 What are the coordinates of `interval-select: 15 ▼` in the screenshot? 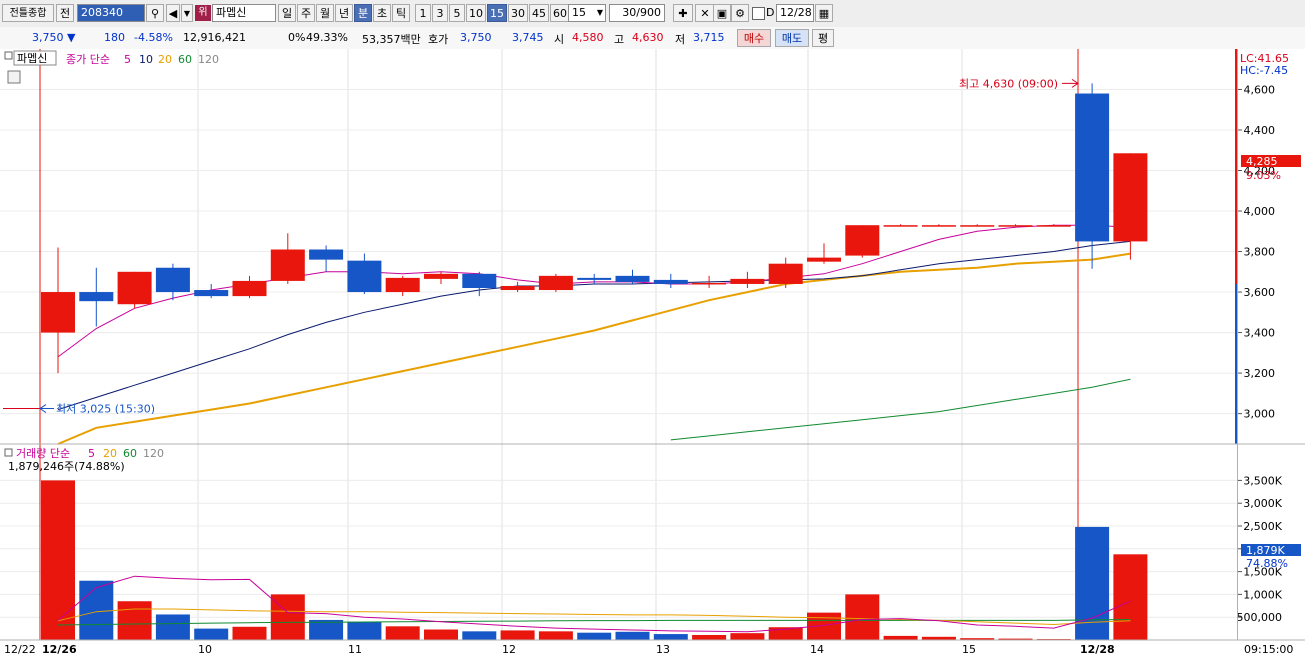 It's located at (587, 13).